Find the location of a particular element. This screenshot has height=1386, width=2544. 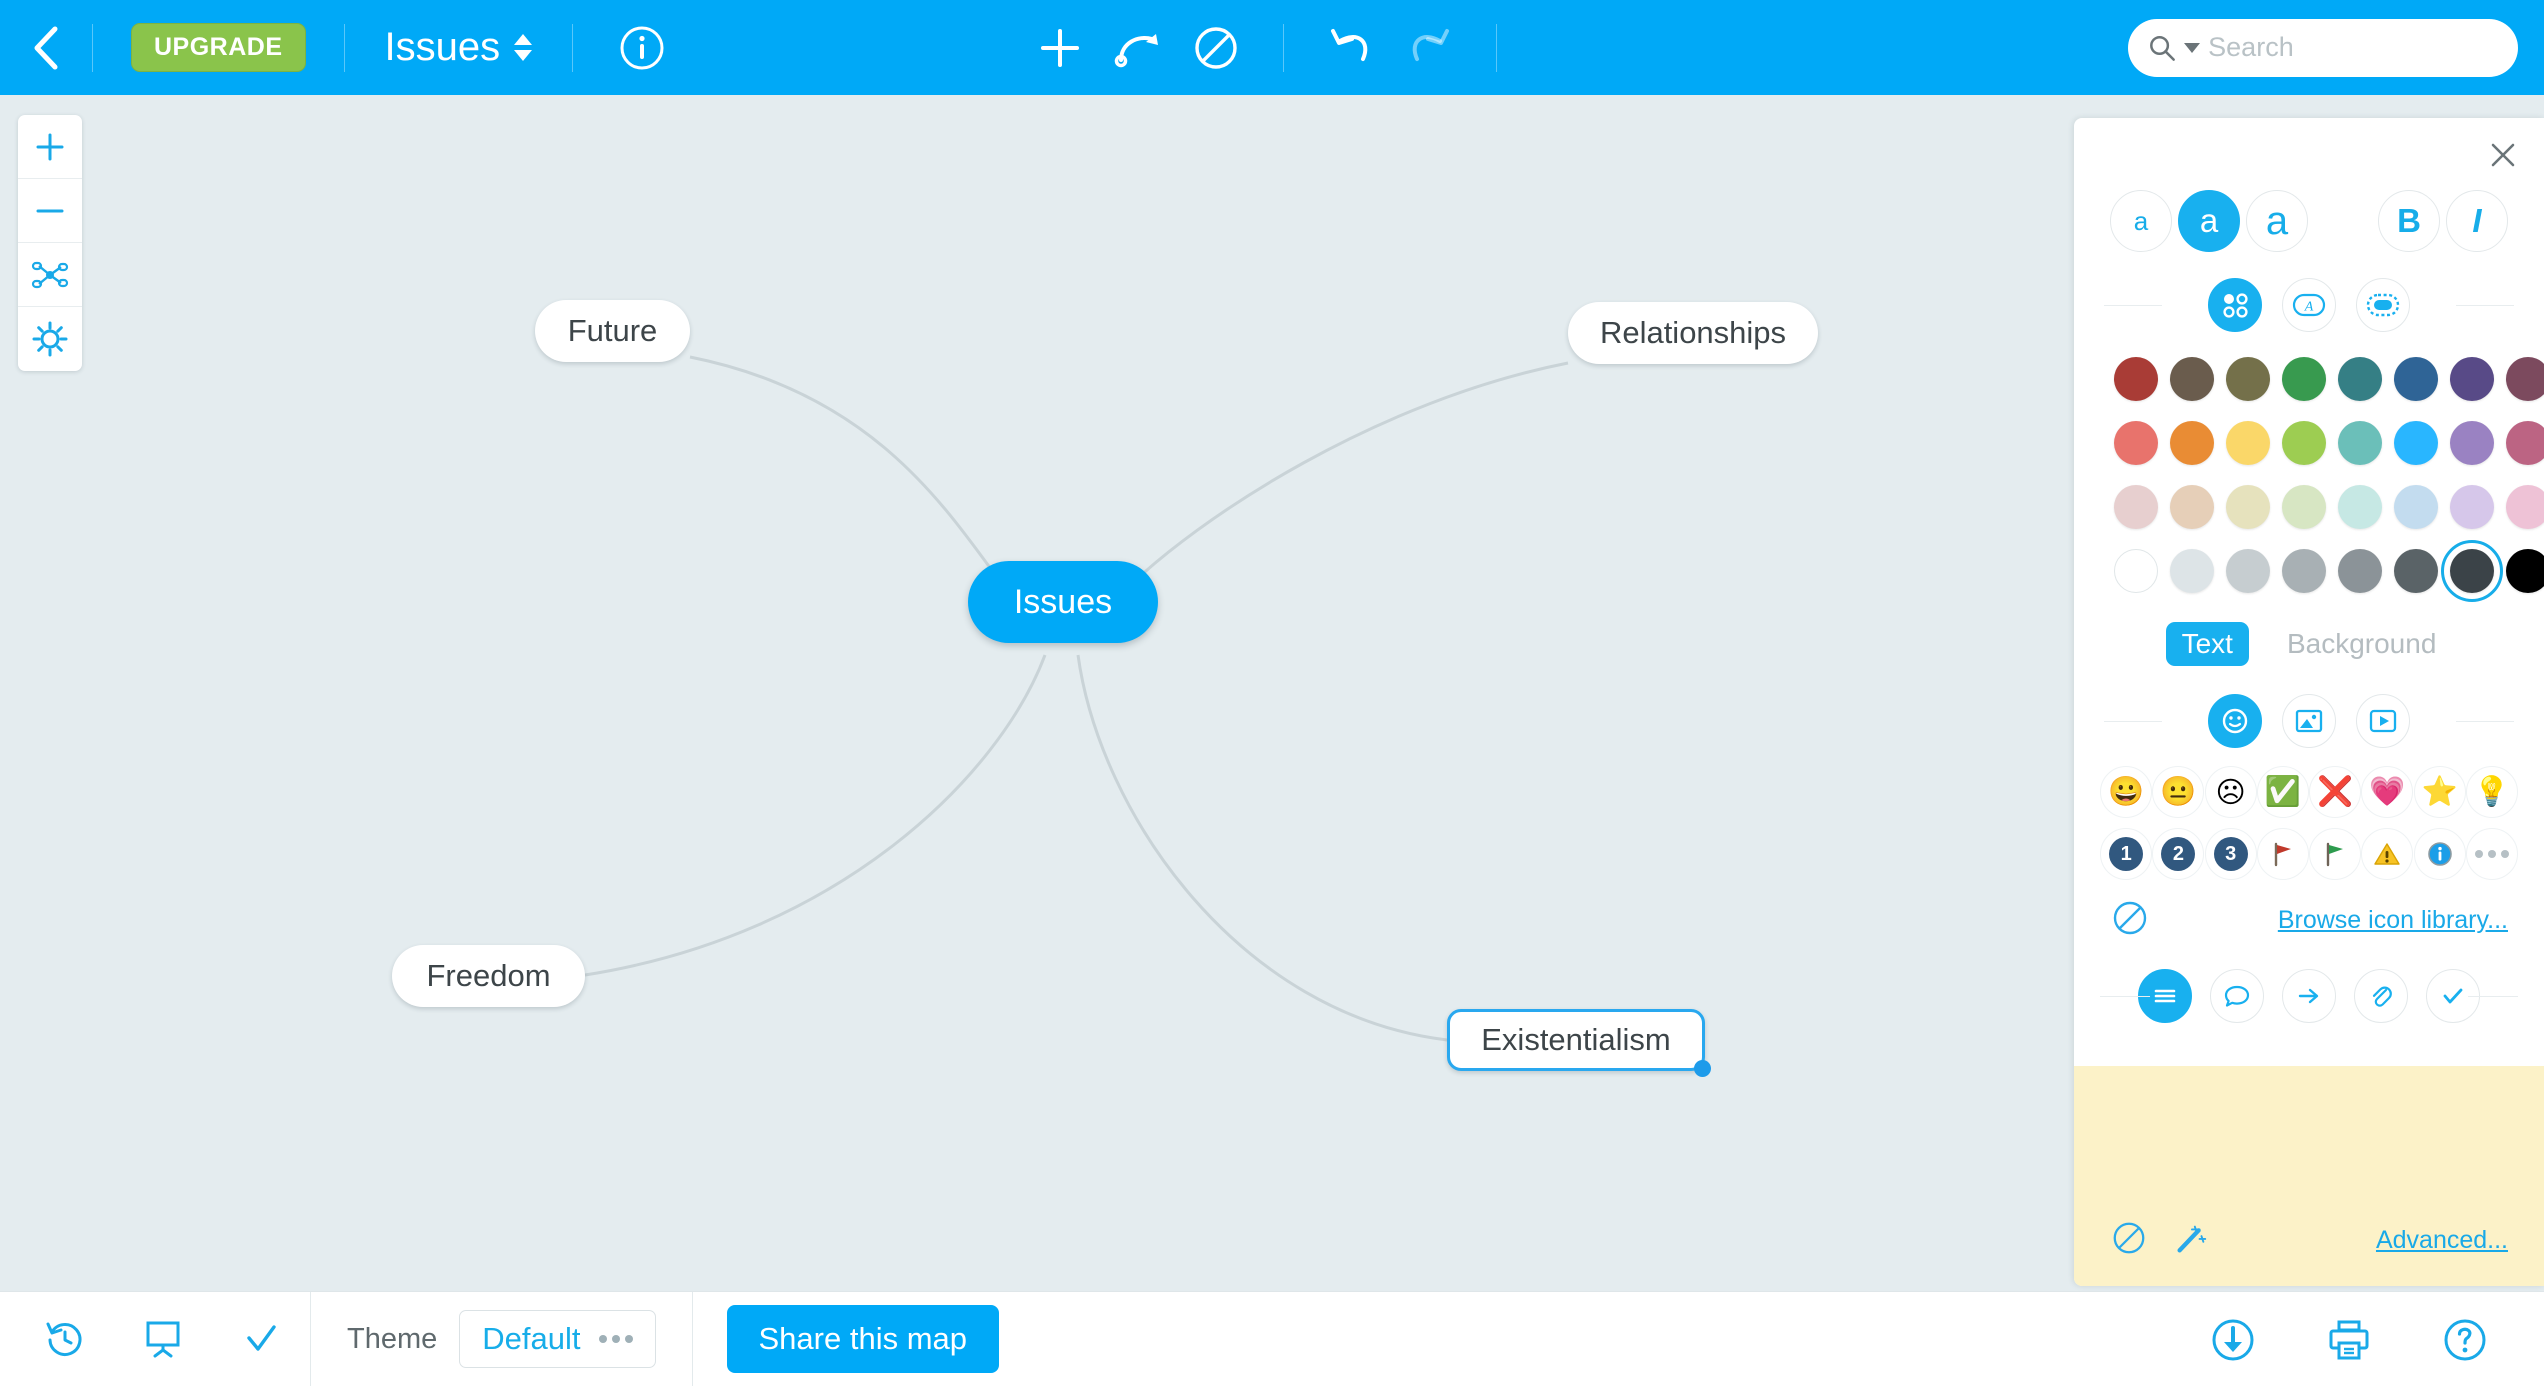

theme-more-icon is located at coordinates (615, 1339).